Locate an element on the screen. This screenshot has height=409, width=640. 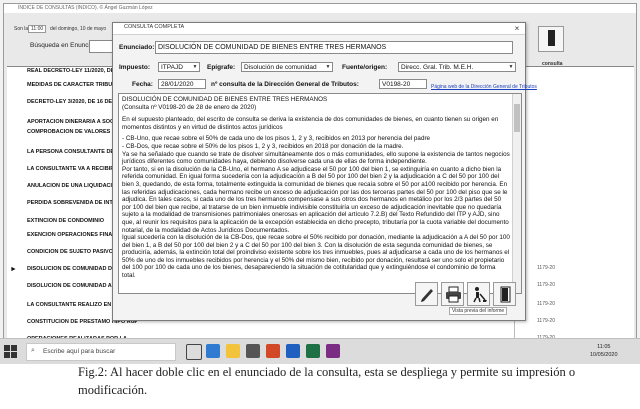
windows-start-icon is located at coordinates (10, 351).